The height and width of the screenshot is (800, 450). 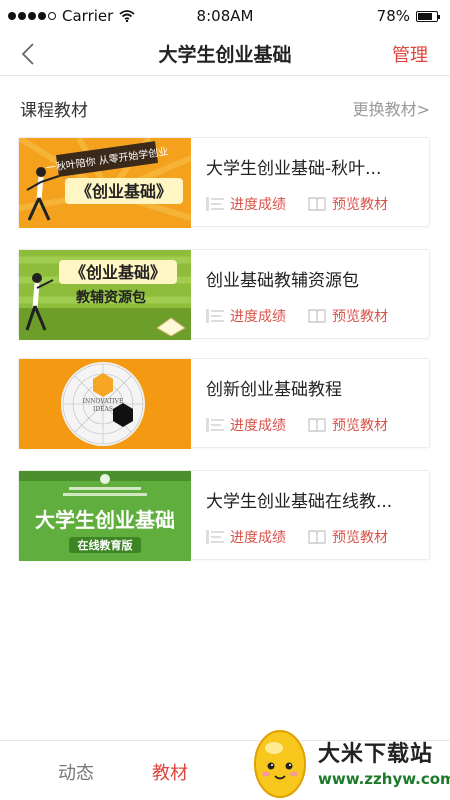 What do you see at coordinates (225, 16) in the screenshot?
I see `status-bar: Carrier 8:08AM 78%` at bounding box center [225, 16].